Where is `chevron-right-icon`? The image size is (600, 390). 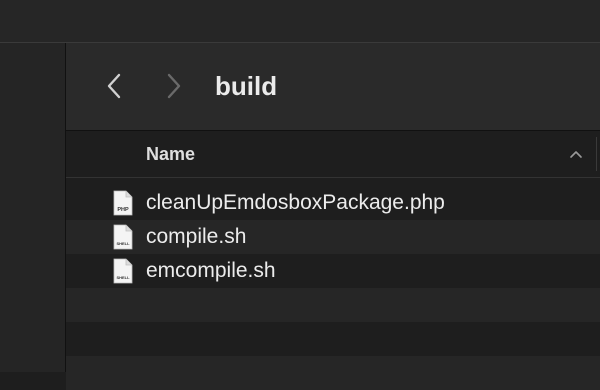 chevron-right-icon is located at coordinates (174, 86).